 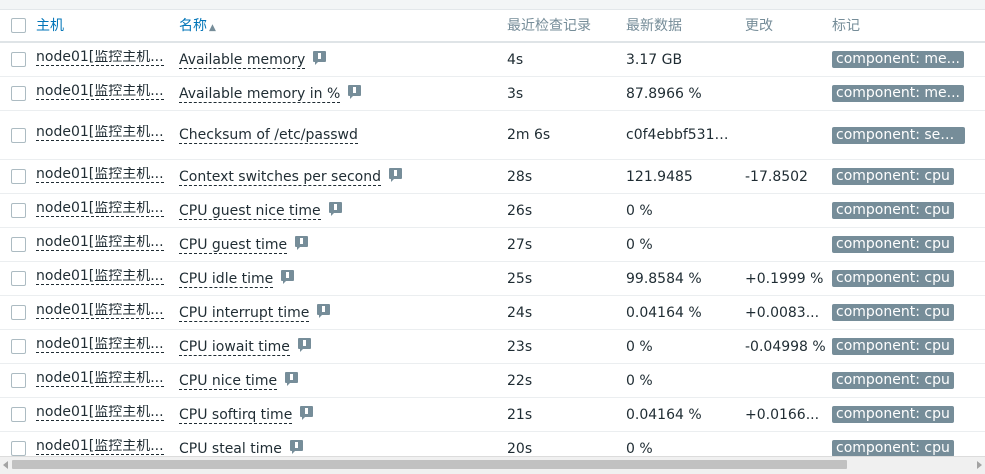 What do you see at coordinates (268, 135) in the screenshot?
I see `item-name-link: Checksum of /etc/passwd` at bounding box center [268, 135].